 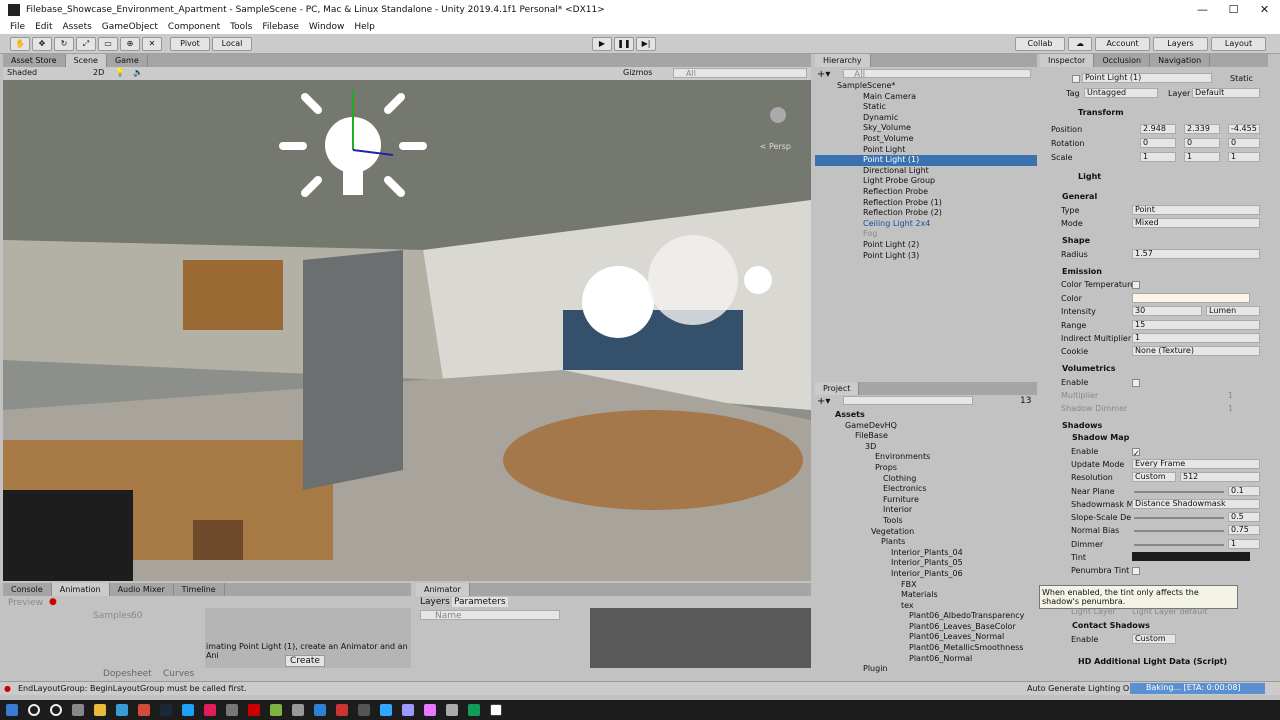 I want to click on contact-enable-dropdown: Custom, so click(x=1154, y=639).